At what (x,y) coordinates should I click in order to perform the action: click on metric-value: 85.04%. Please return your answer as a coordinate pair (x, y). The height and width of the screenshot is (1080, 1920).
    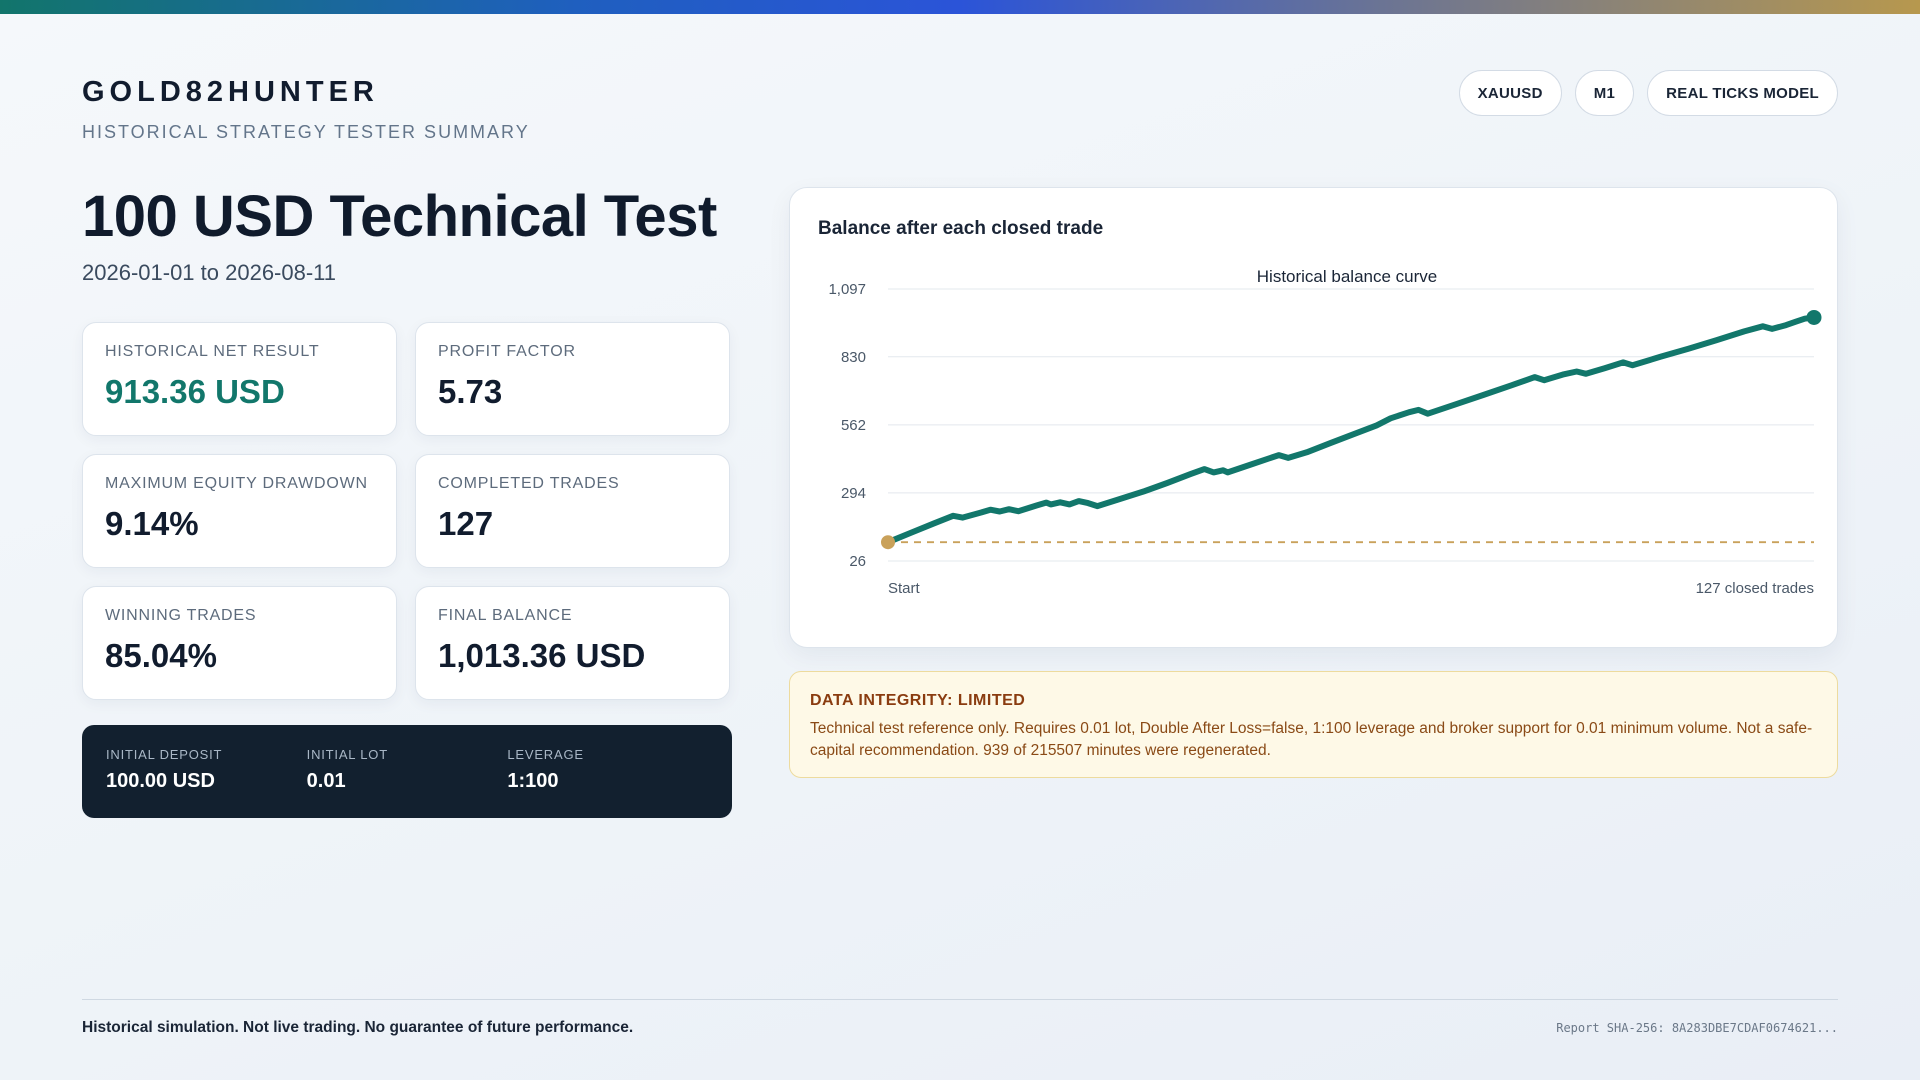
    Looking at the image, I should click on (161, 655).